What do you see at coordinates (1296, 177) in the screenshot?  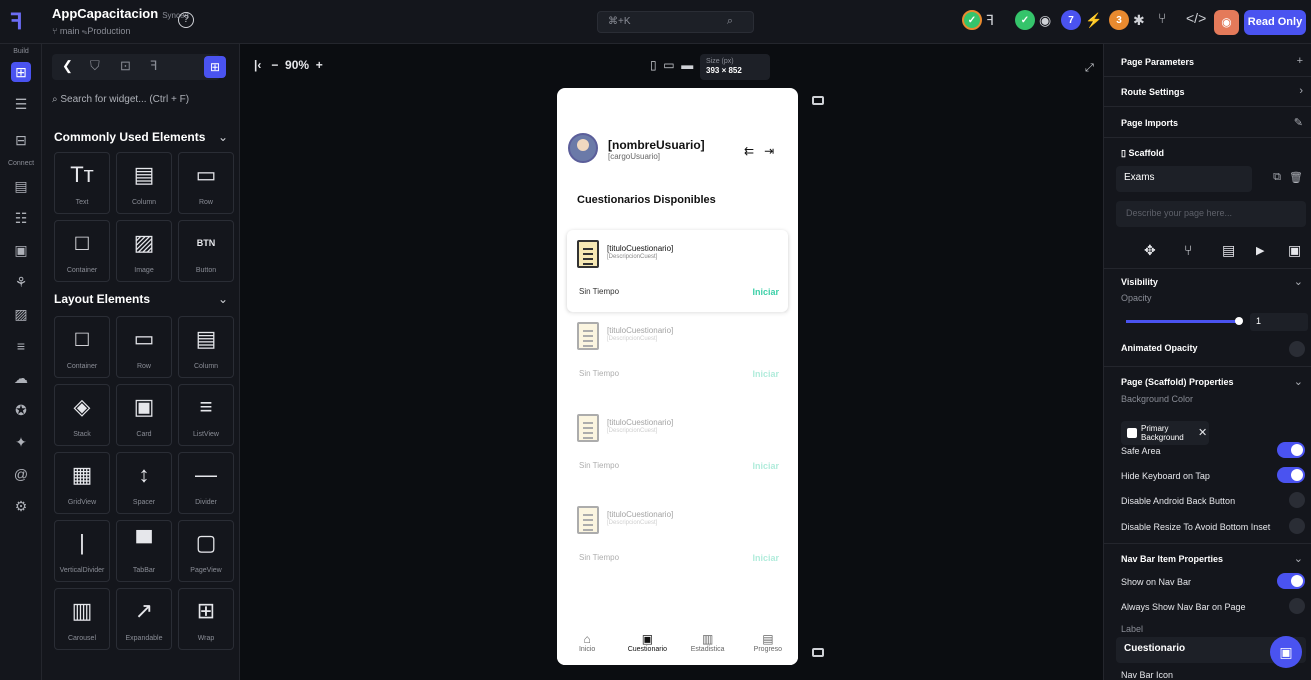 I see `delete-icon: 🗑` at bounding box center [1296, 177].